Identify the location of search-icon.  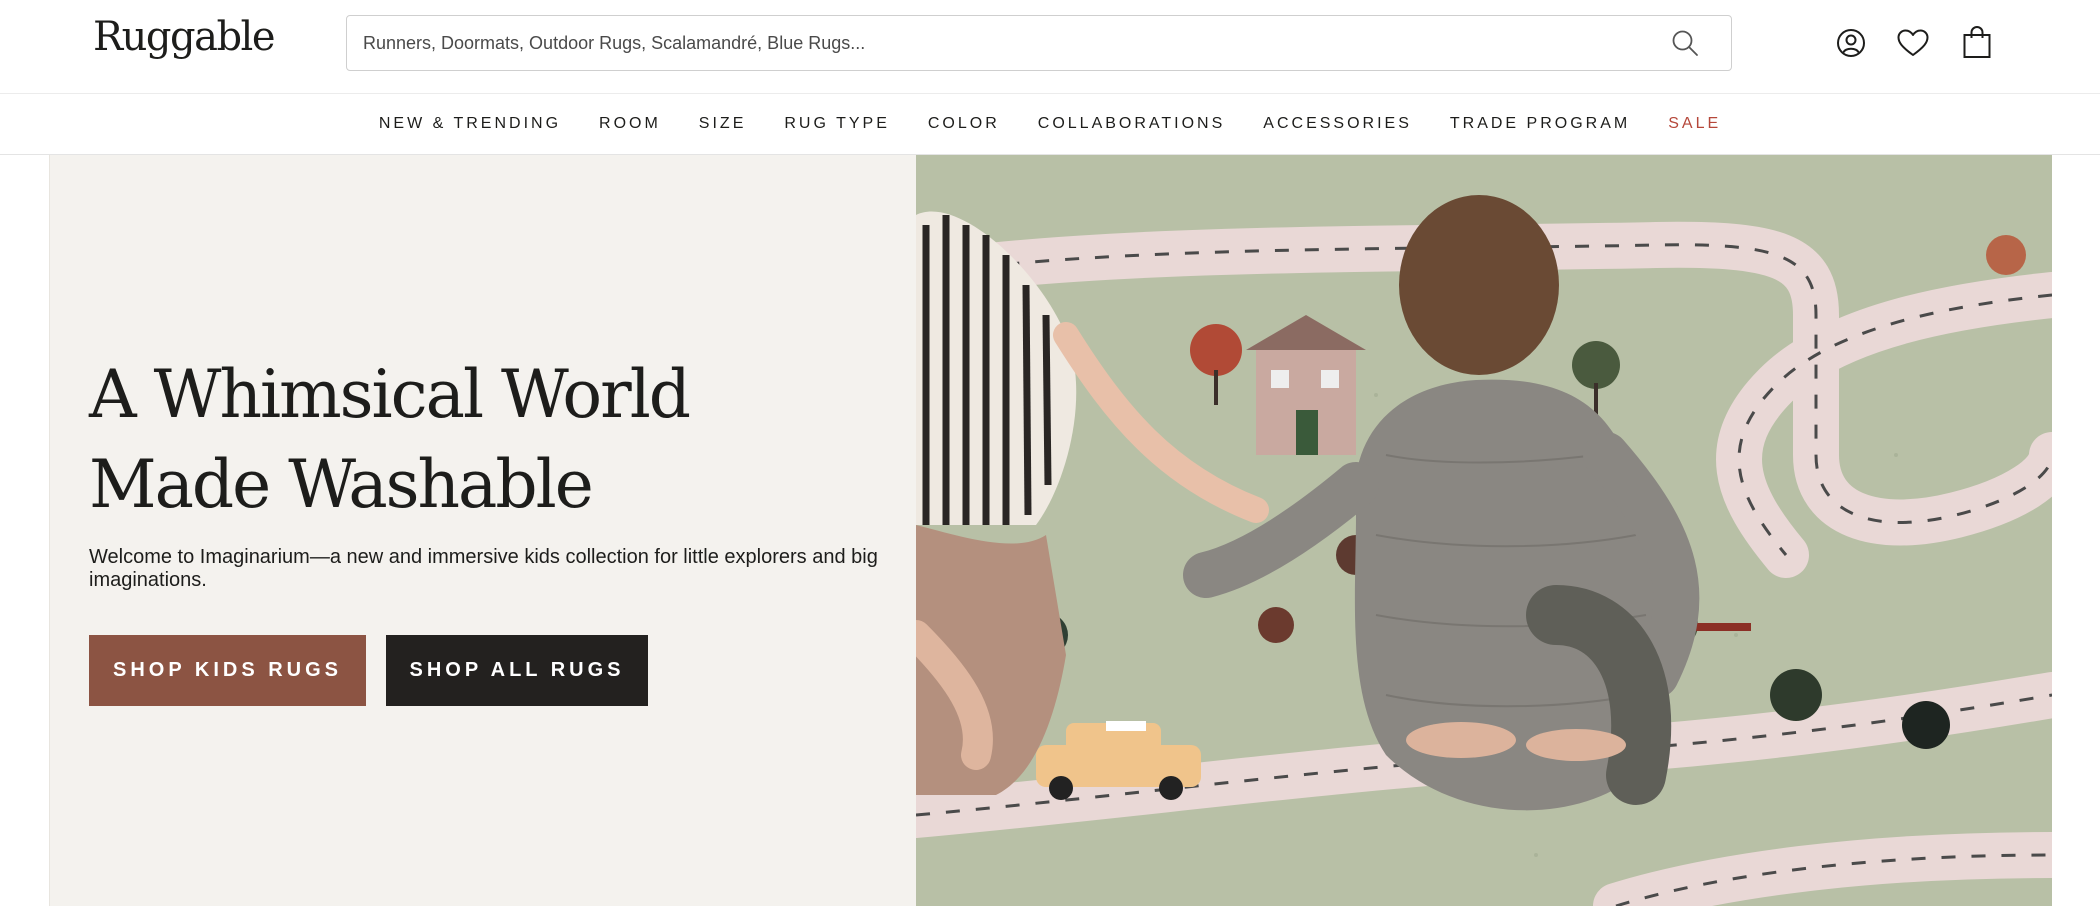
(1685, 43).